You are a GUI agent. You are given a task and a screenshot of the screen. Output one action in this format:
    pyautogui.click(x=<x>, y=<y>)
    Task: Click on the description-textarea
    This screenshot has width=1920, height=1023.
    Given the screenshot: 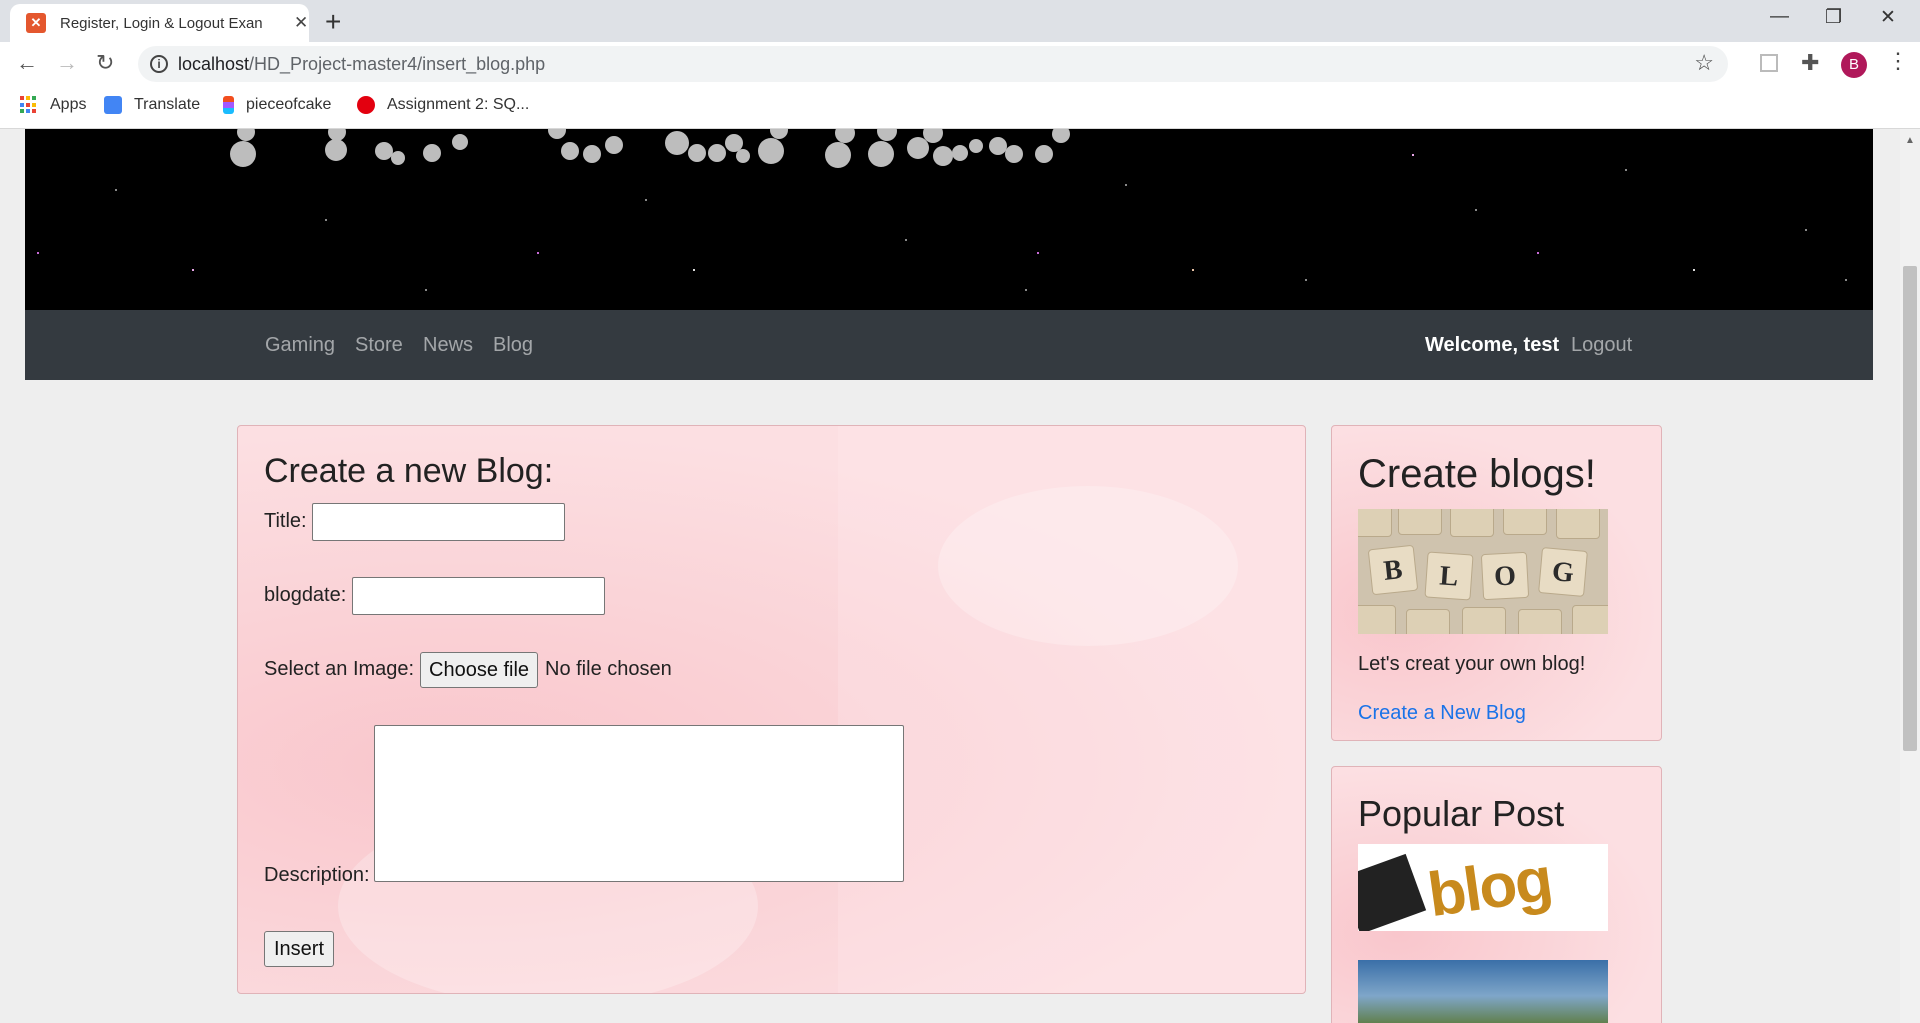 What is the action you would take?
    pyautogui.click(x=639, y=803)
    